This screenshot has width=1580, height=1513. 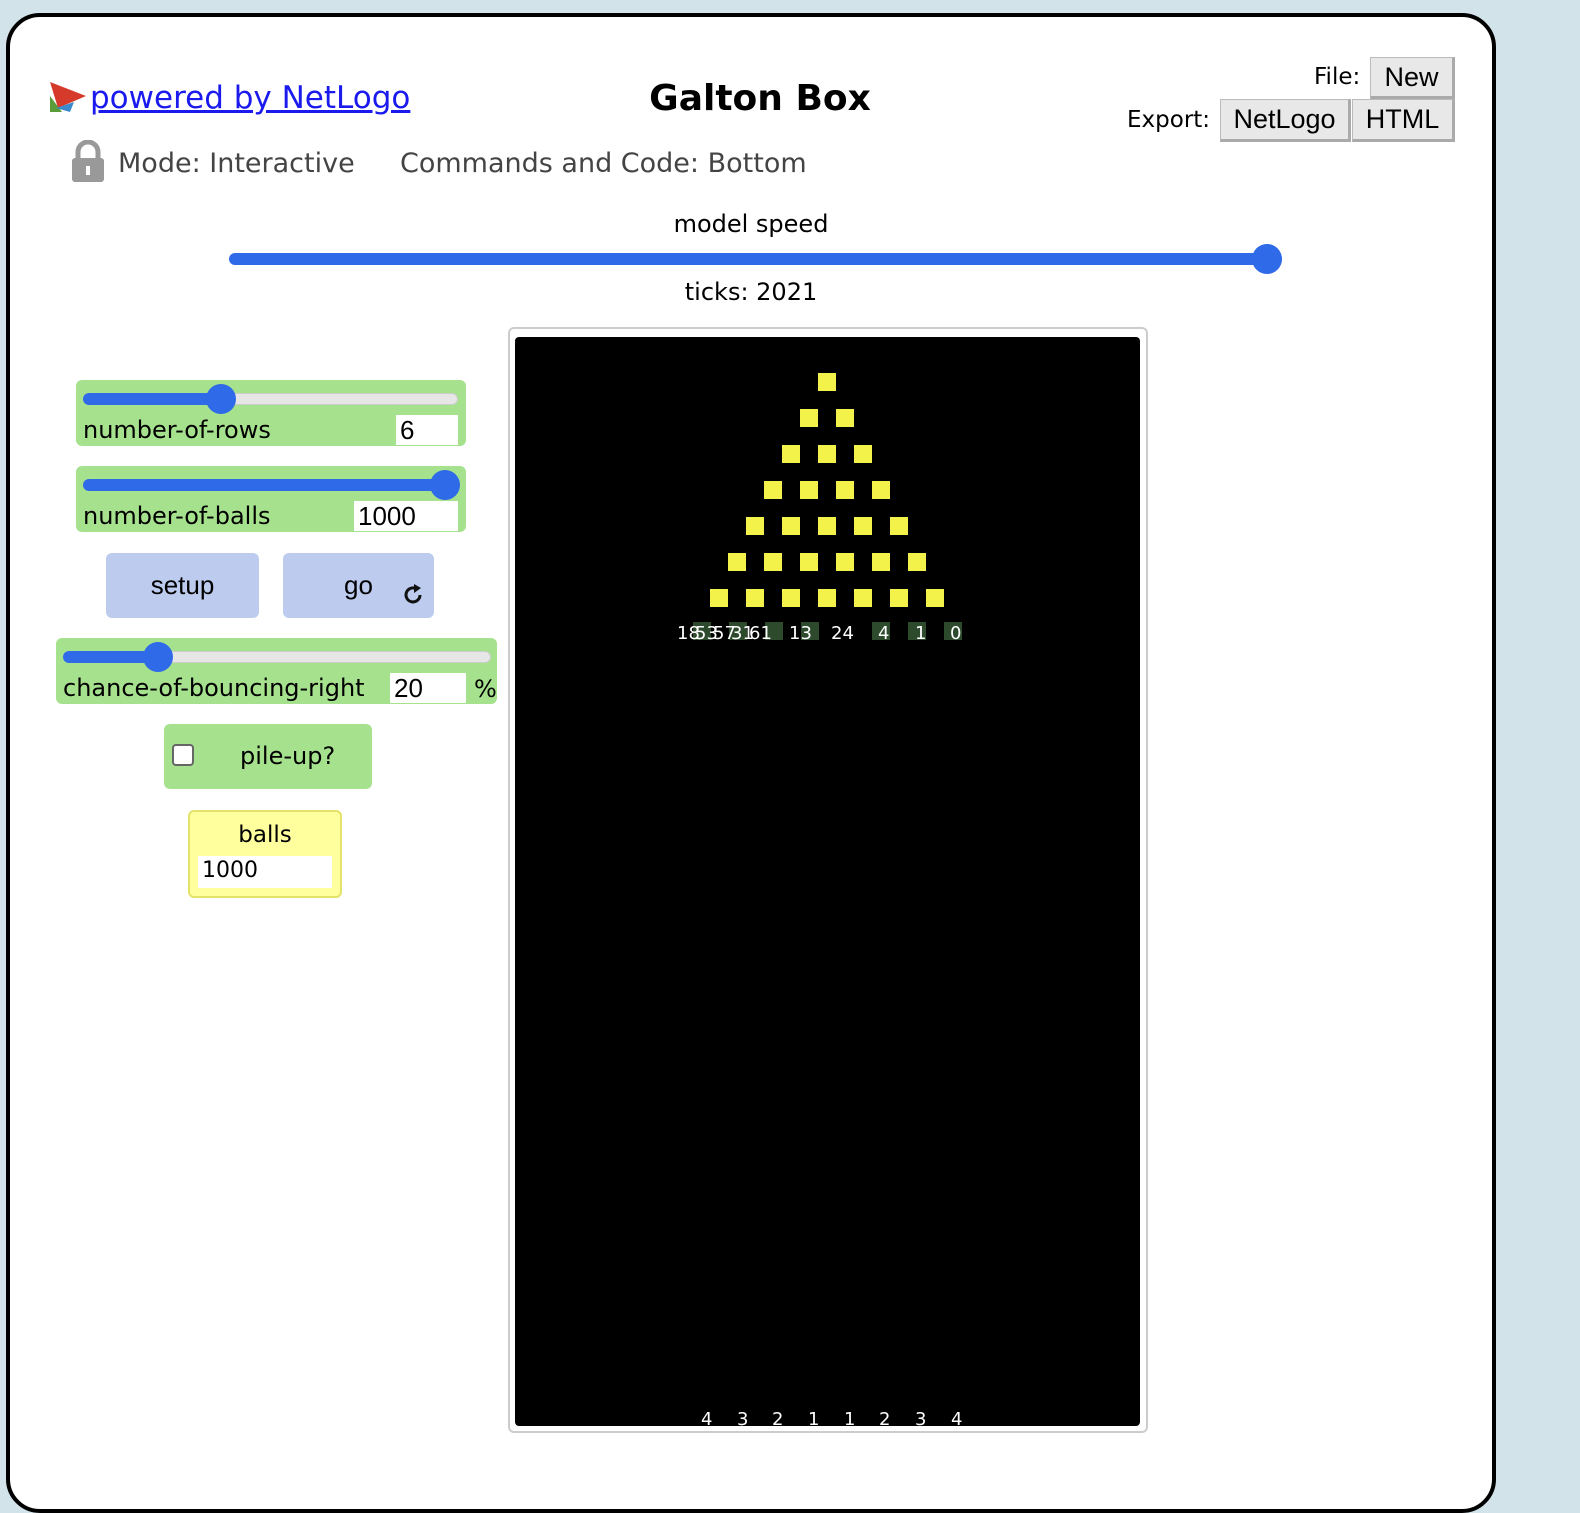 I want to click on bin-count-label: 0, so click(x=956, y=633).